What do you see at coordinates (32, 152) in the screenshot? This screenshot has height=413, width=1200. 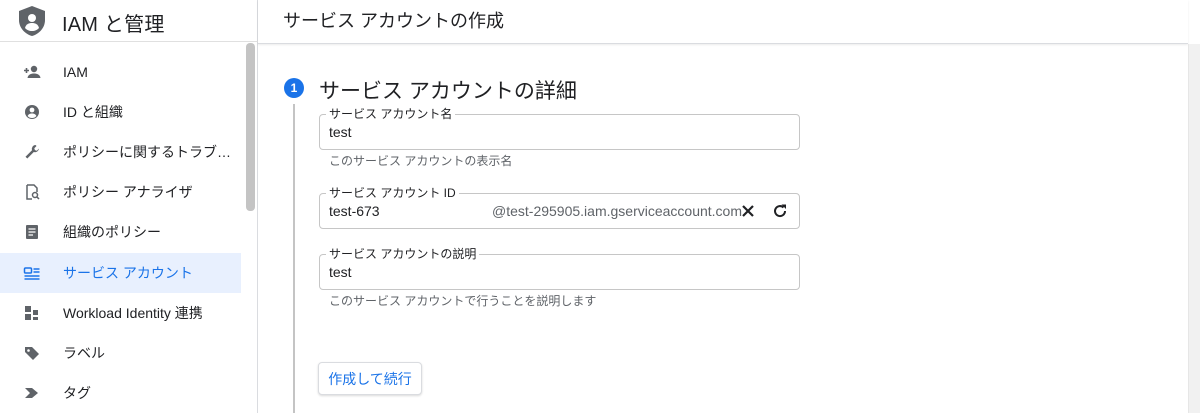 I see `wrench-icon` at bounding box center [32, 152].